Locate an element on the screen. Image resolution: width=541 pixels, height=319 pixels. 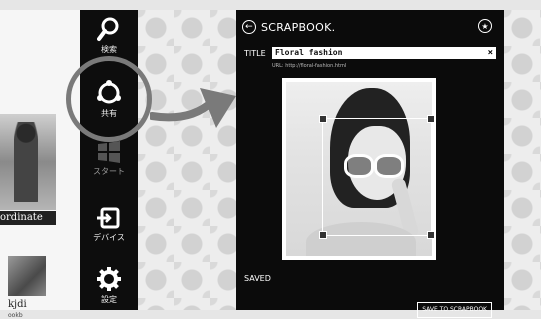
arrow-icon is located at coordinates (193, 108).